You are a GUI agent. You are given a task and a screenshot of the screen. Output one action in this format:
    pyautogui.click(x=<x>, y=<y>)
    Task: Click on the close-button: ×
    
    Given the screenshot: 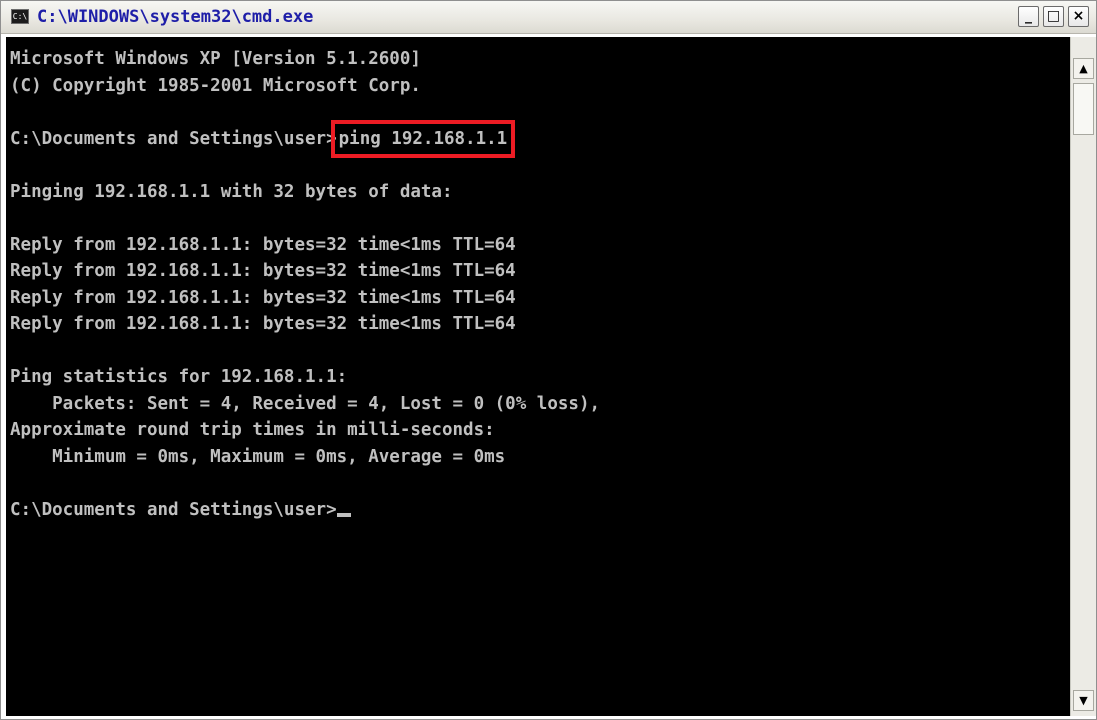 What is the action you would take?
    pyautogui.click(x=1078, y=16)
    